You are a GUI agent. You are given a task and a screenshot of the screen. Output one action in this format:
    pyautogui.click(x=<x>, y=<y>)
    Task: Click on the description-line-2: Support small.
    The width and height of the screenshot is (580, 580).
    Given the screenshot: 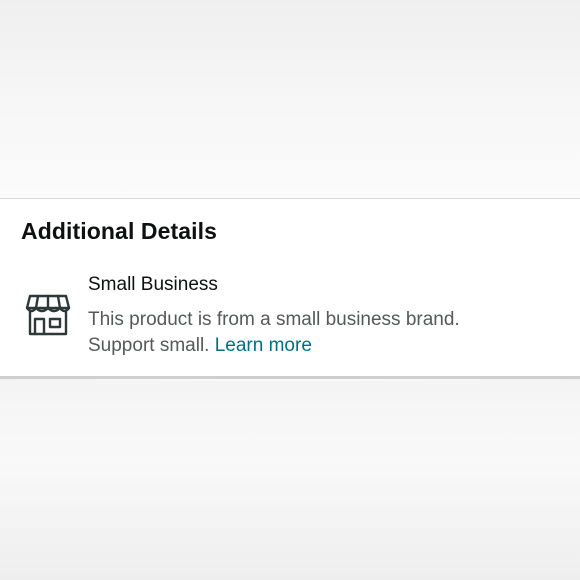 What is the action you would take?
    pyautogui.click(x=149, y=345)
    